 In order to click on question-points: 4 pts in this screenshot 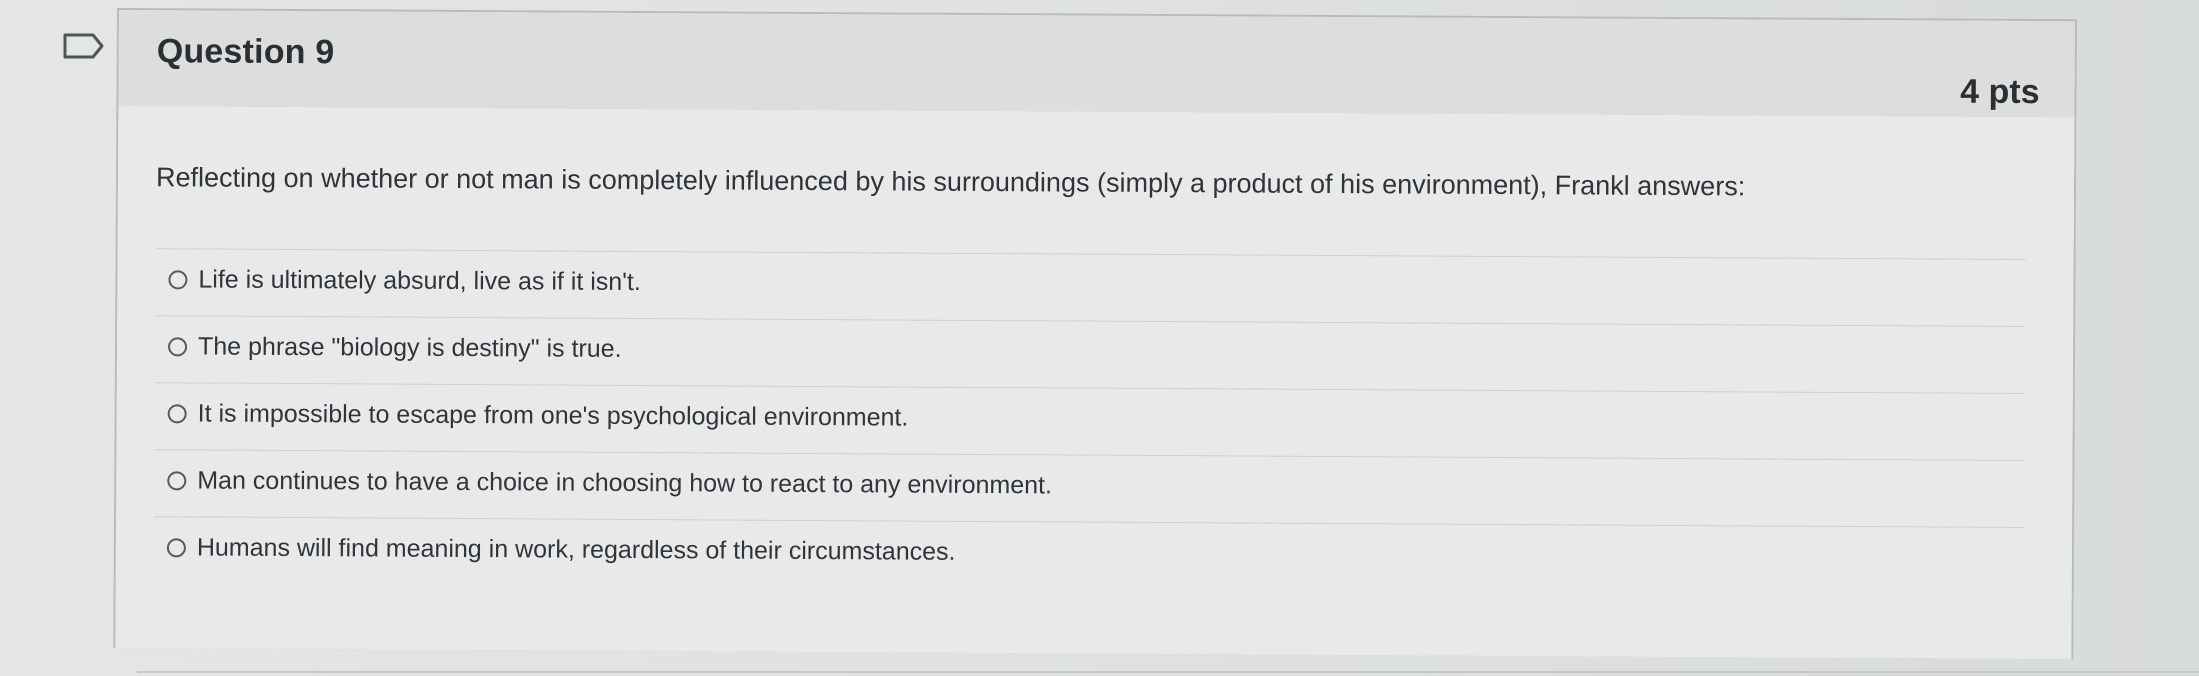, I will do `click(2000, 92)`.